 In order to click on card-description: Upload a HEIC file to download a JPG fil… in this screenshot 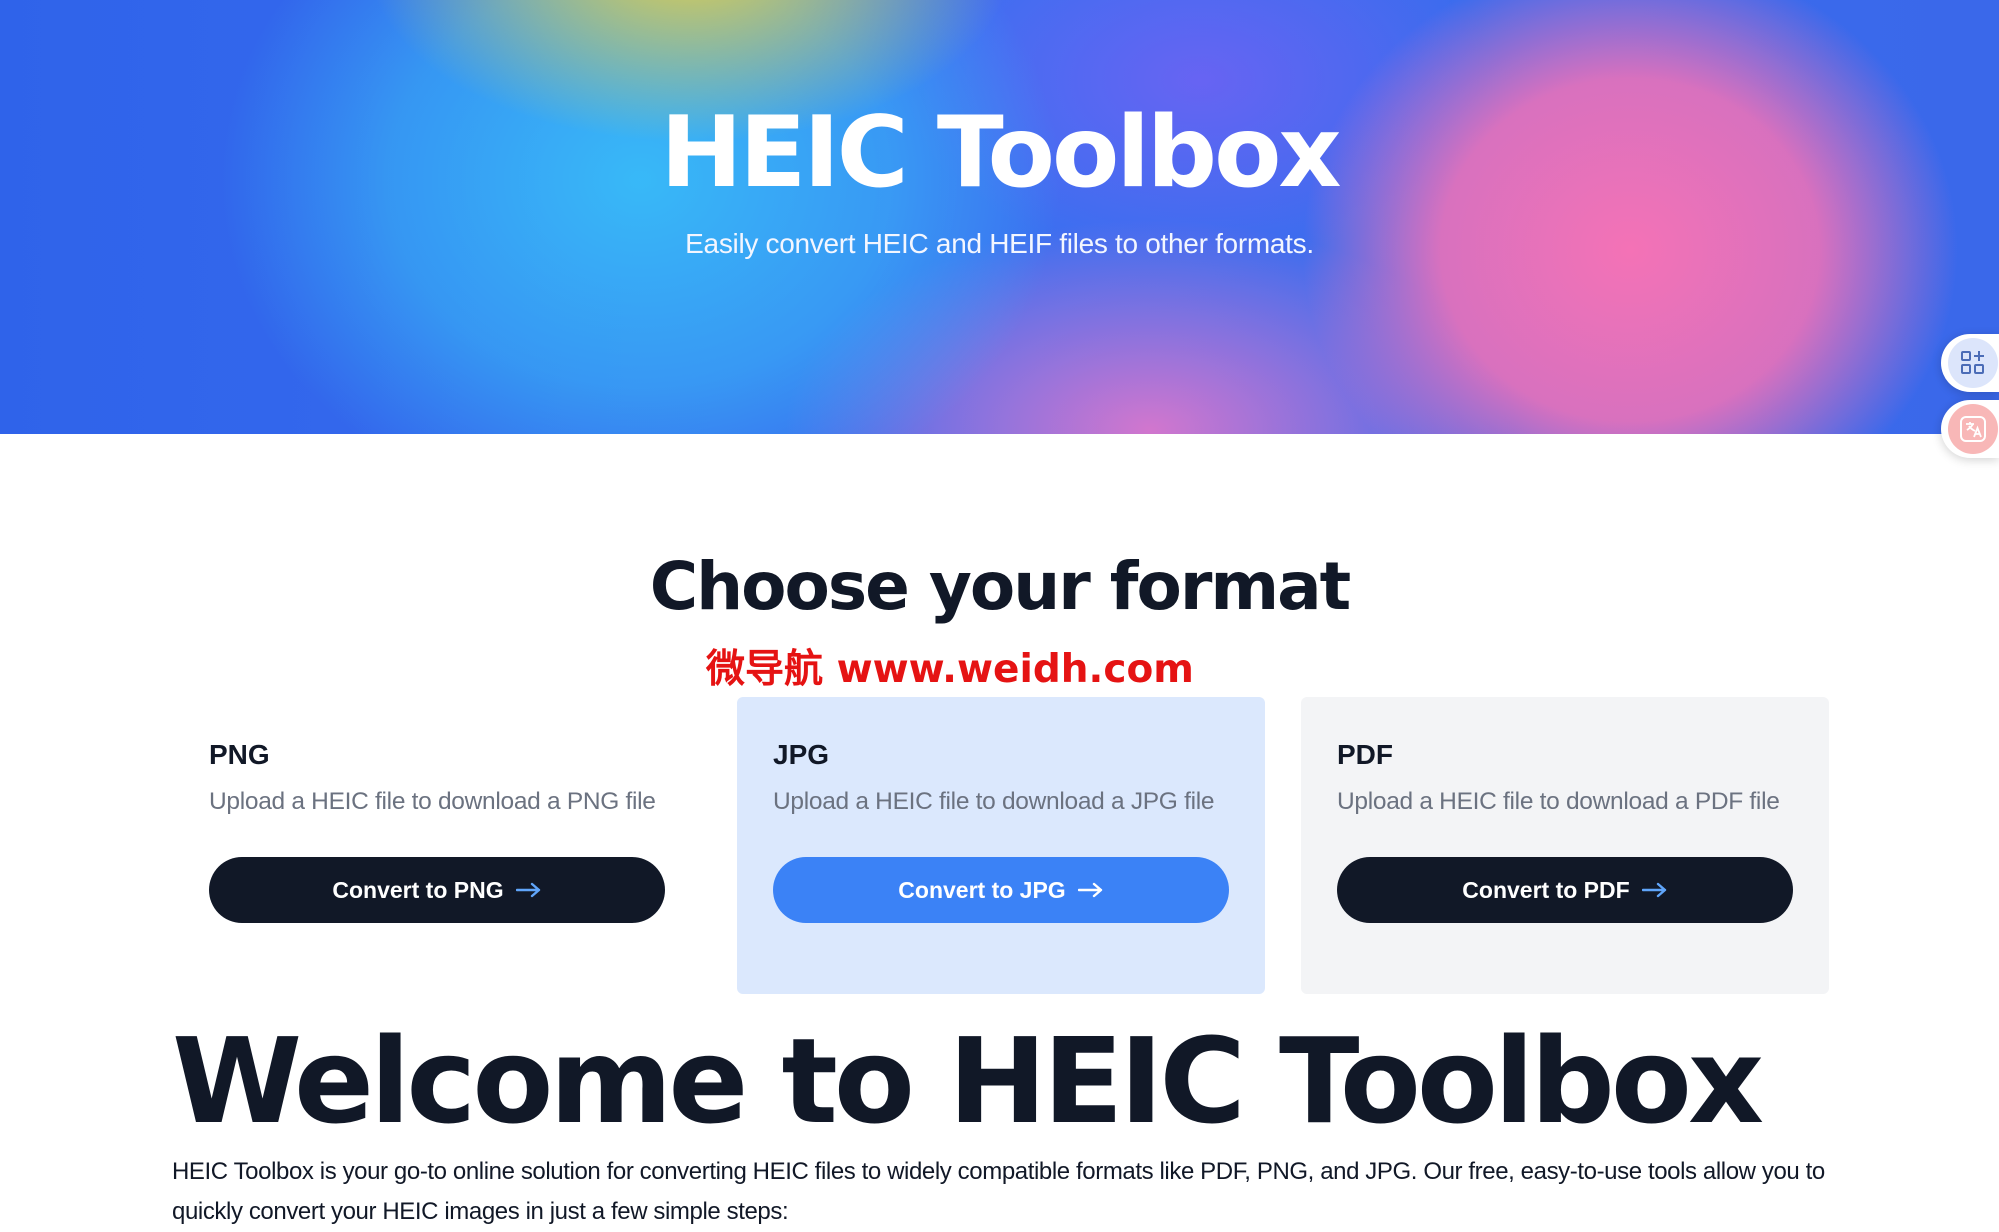, I will do `click(994, 801)`.